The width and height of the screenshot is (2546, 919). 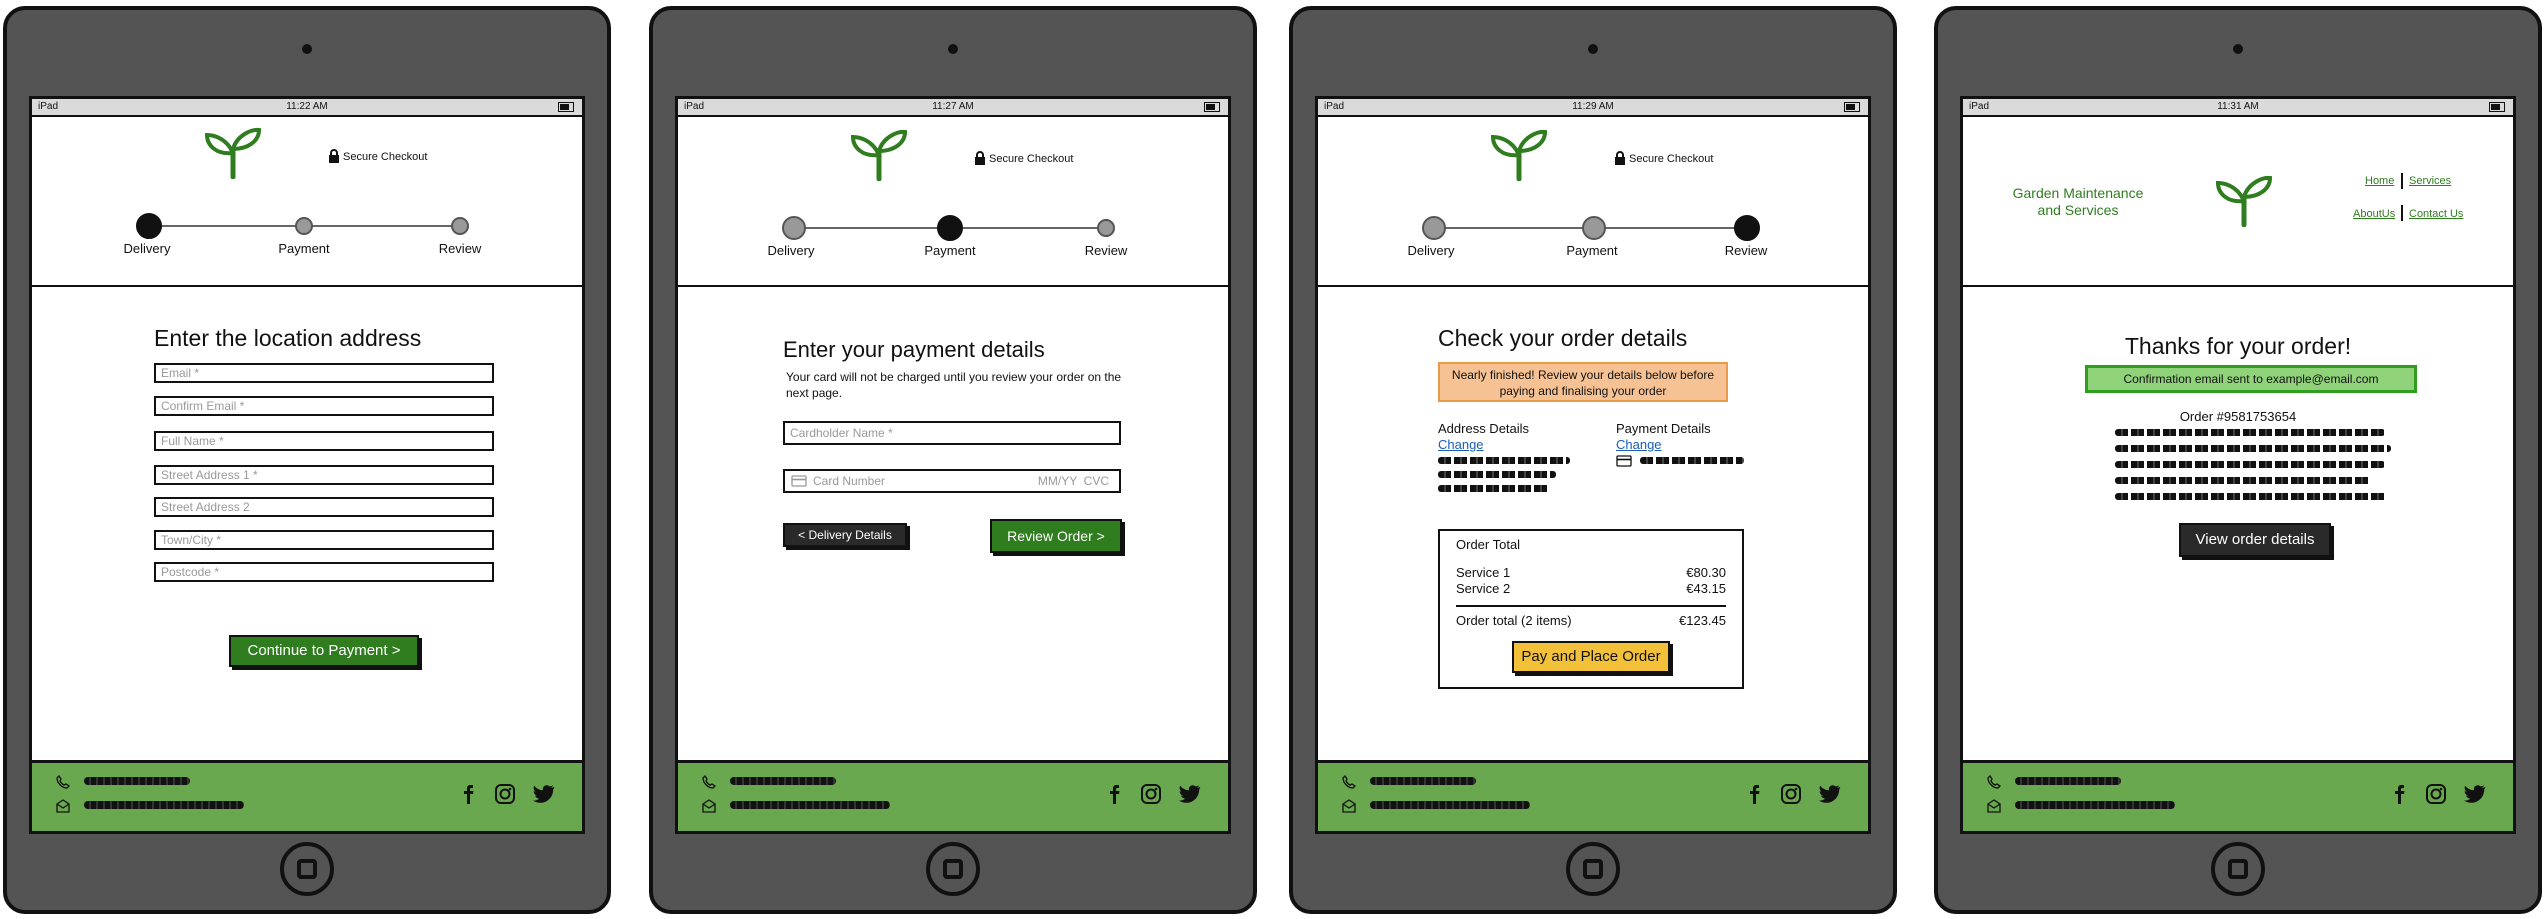 I want to click on clock: 11:31 AM, so click(x=2238, y=106).